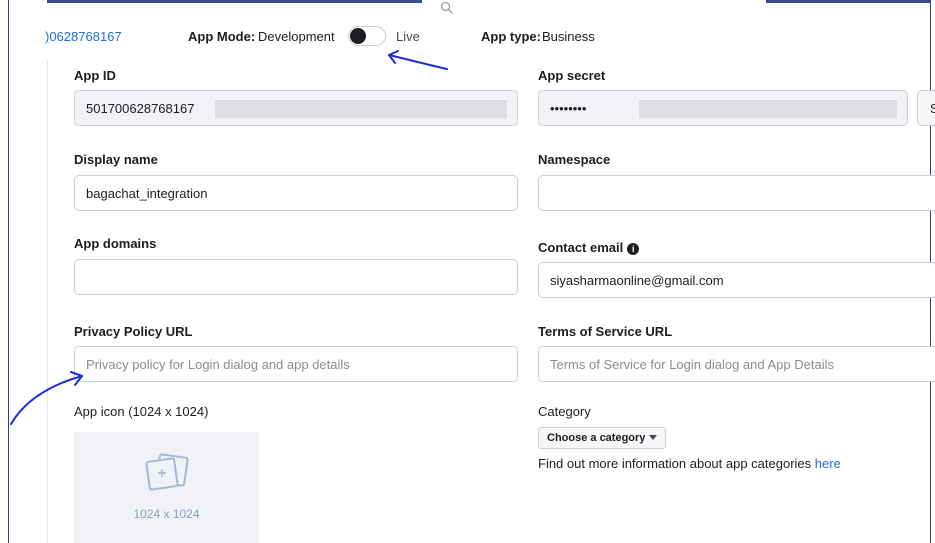 The height and width of the screenshot is (543, 935). I want to click on app-domains-label: App domains, so click(115, 243).